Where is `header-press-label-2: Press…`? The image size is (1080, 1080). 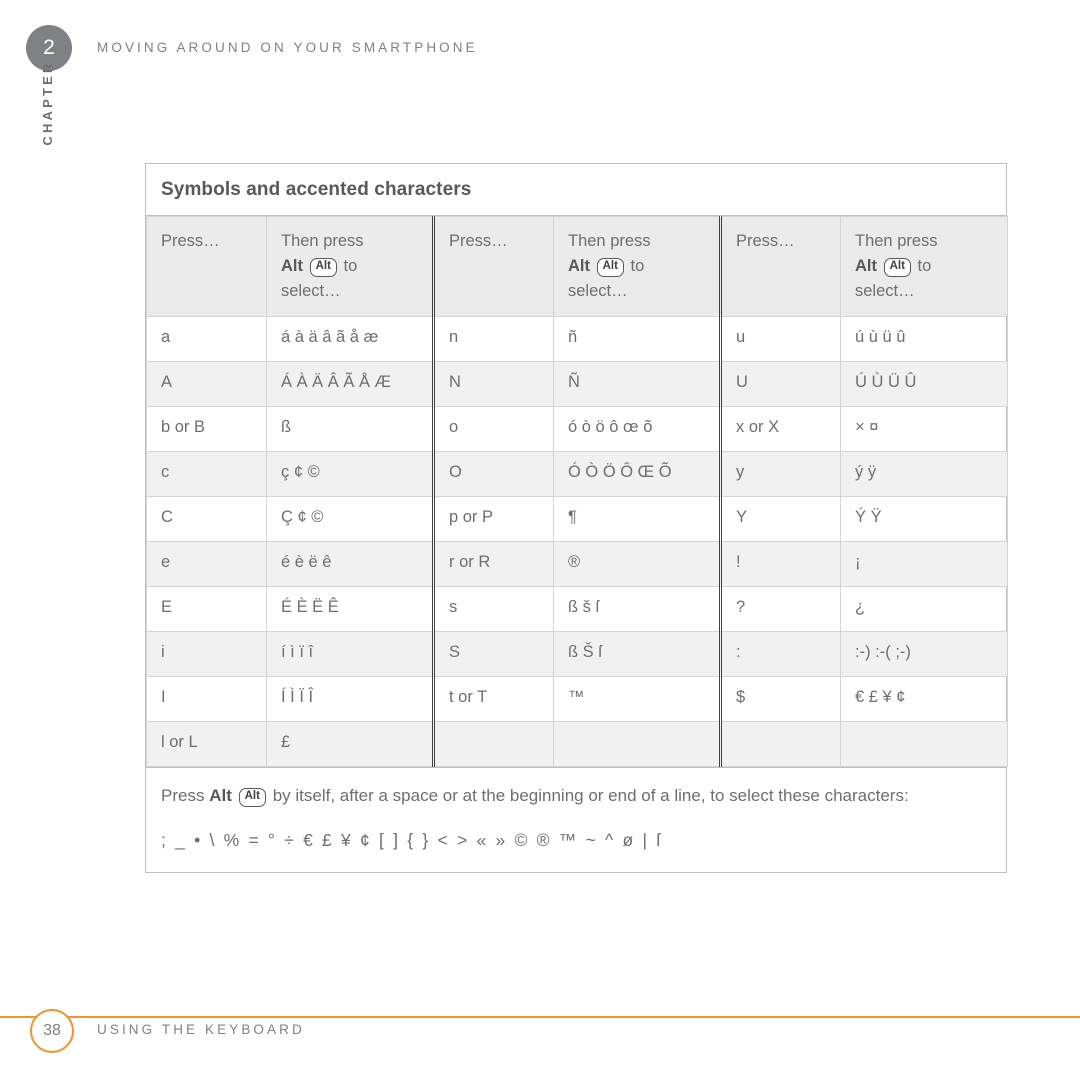
header-press-label-2: Press… is located at coordinates (478, 241).